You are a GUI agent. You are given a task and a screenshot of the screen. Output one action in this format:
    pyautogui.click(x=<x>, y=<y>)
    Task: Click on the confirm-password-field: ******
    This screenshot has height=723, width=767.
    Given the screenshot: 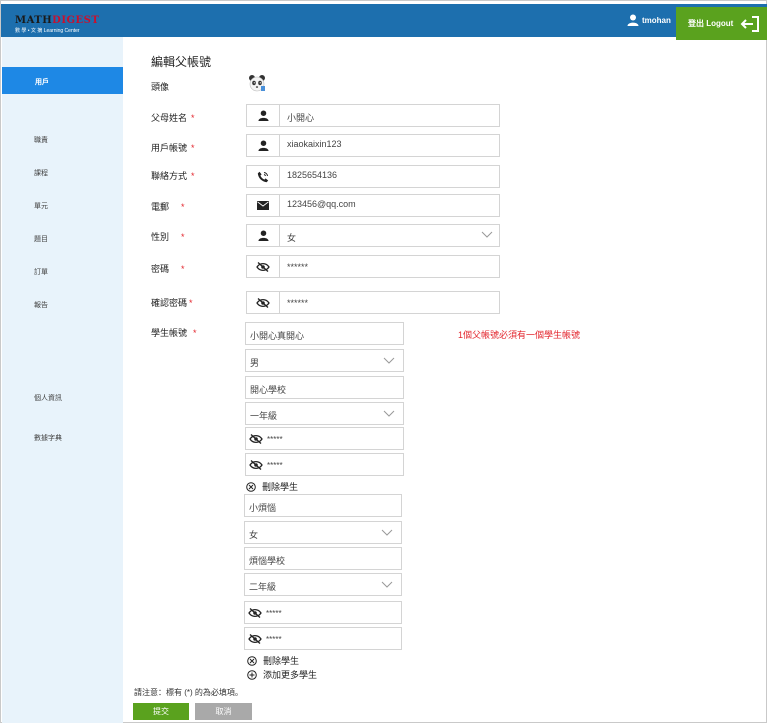 What is the action you would take?
    pyautogui.click(x=373, y=302)
    